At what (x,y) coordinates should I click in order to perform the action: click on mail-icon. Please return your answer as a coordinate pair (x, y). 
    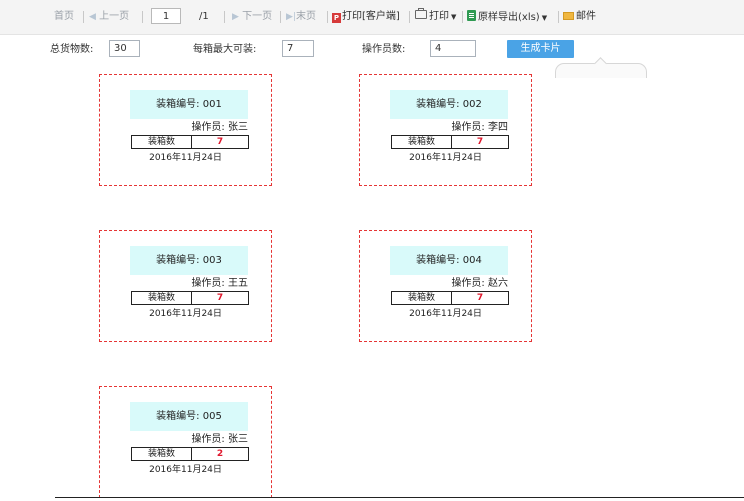
    Looking at the image, I should click on (568, 16).